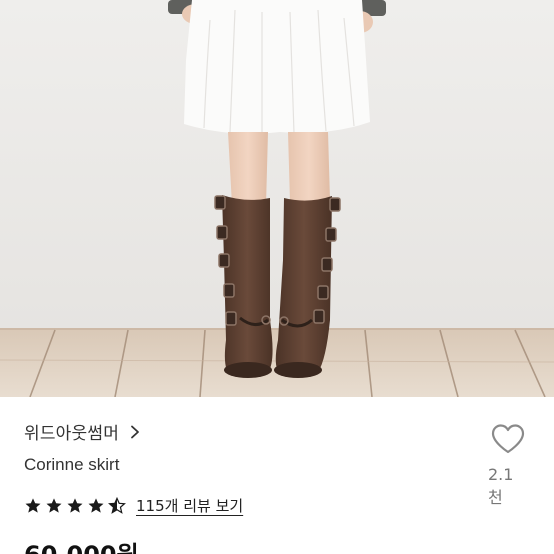  Describe the element at coordinates (135, 431) in the screenshot. I see `chevron-right-icon` at that location.